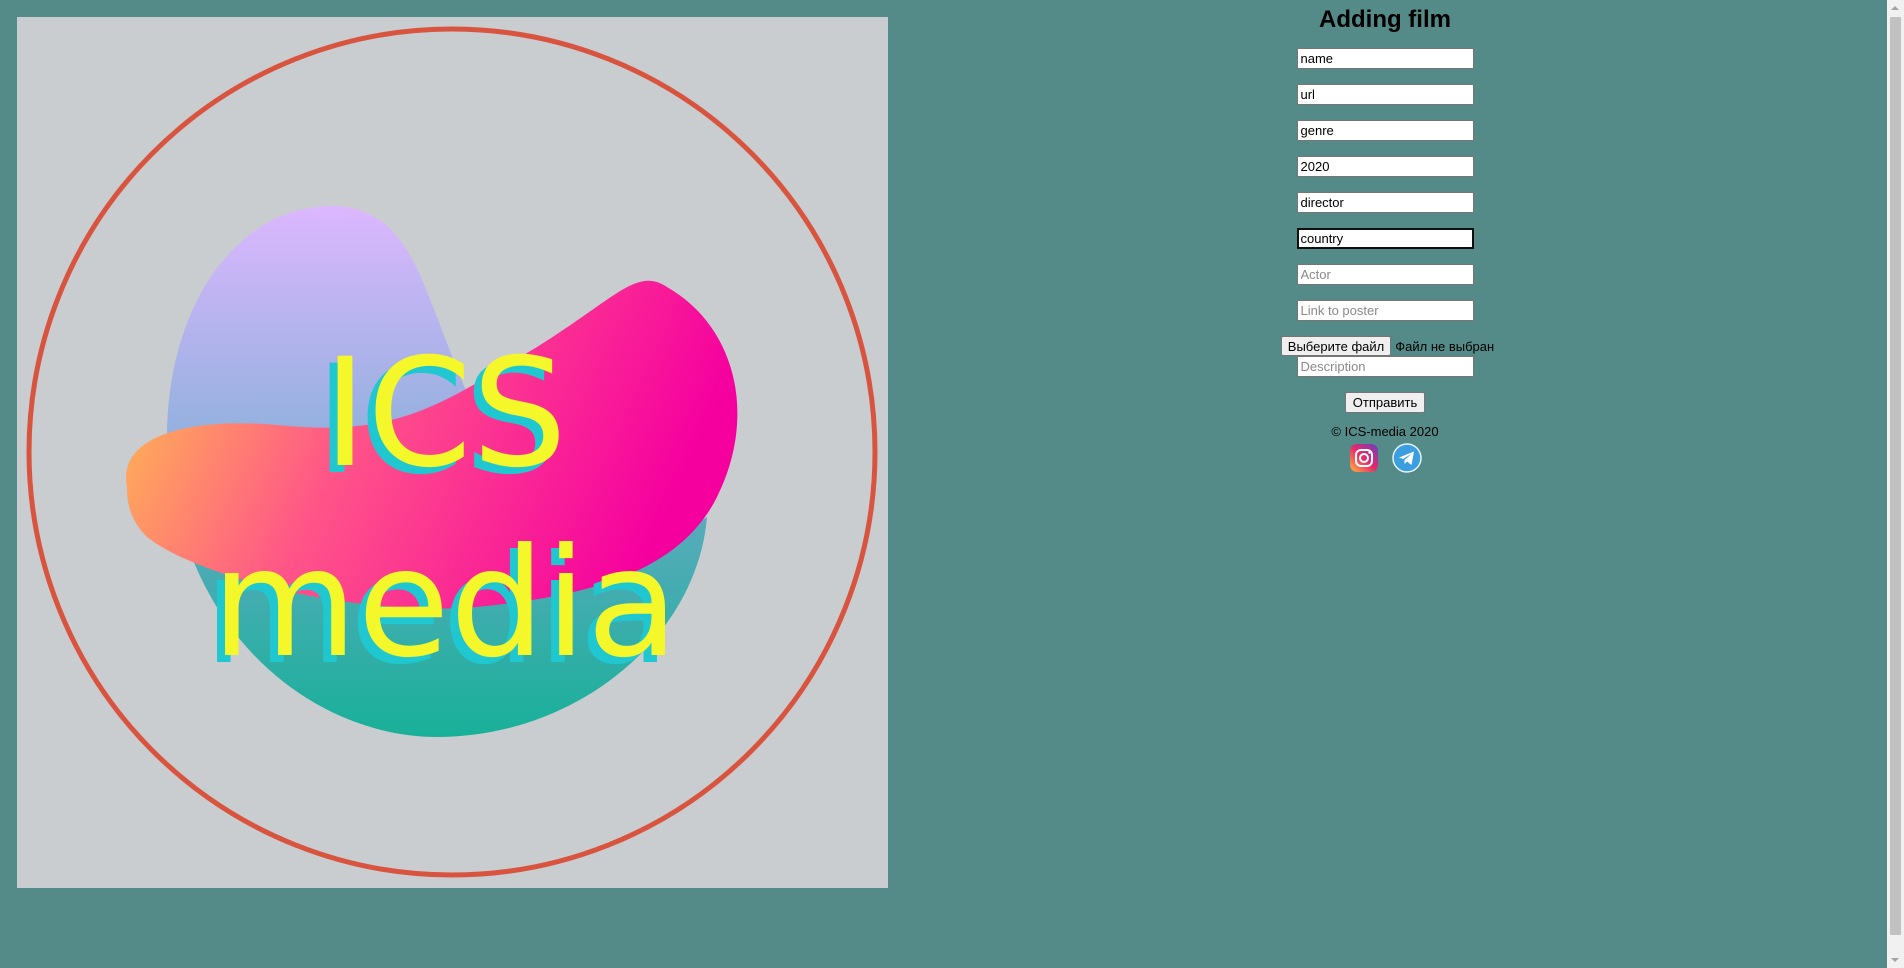  I want to click on poster-link-field, so click(1385, 310).